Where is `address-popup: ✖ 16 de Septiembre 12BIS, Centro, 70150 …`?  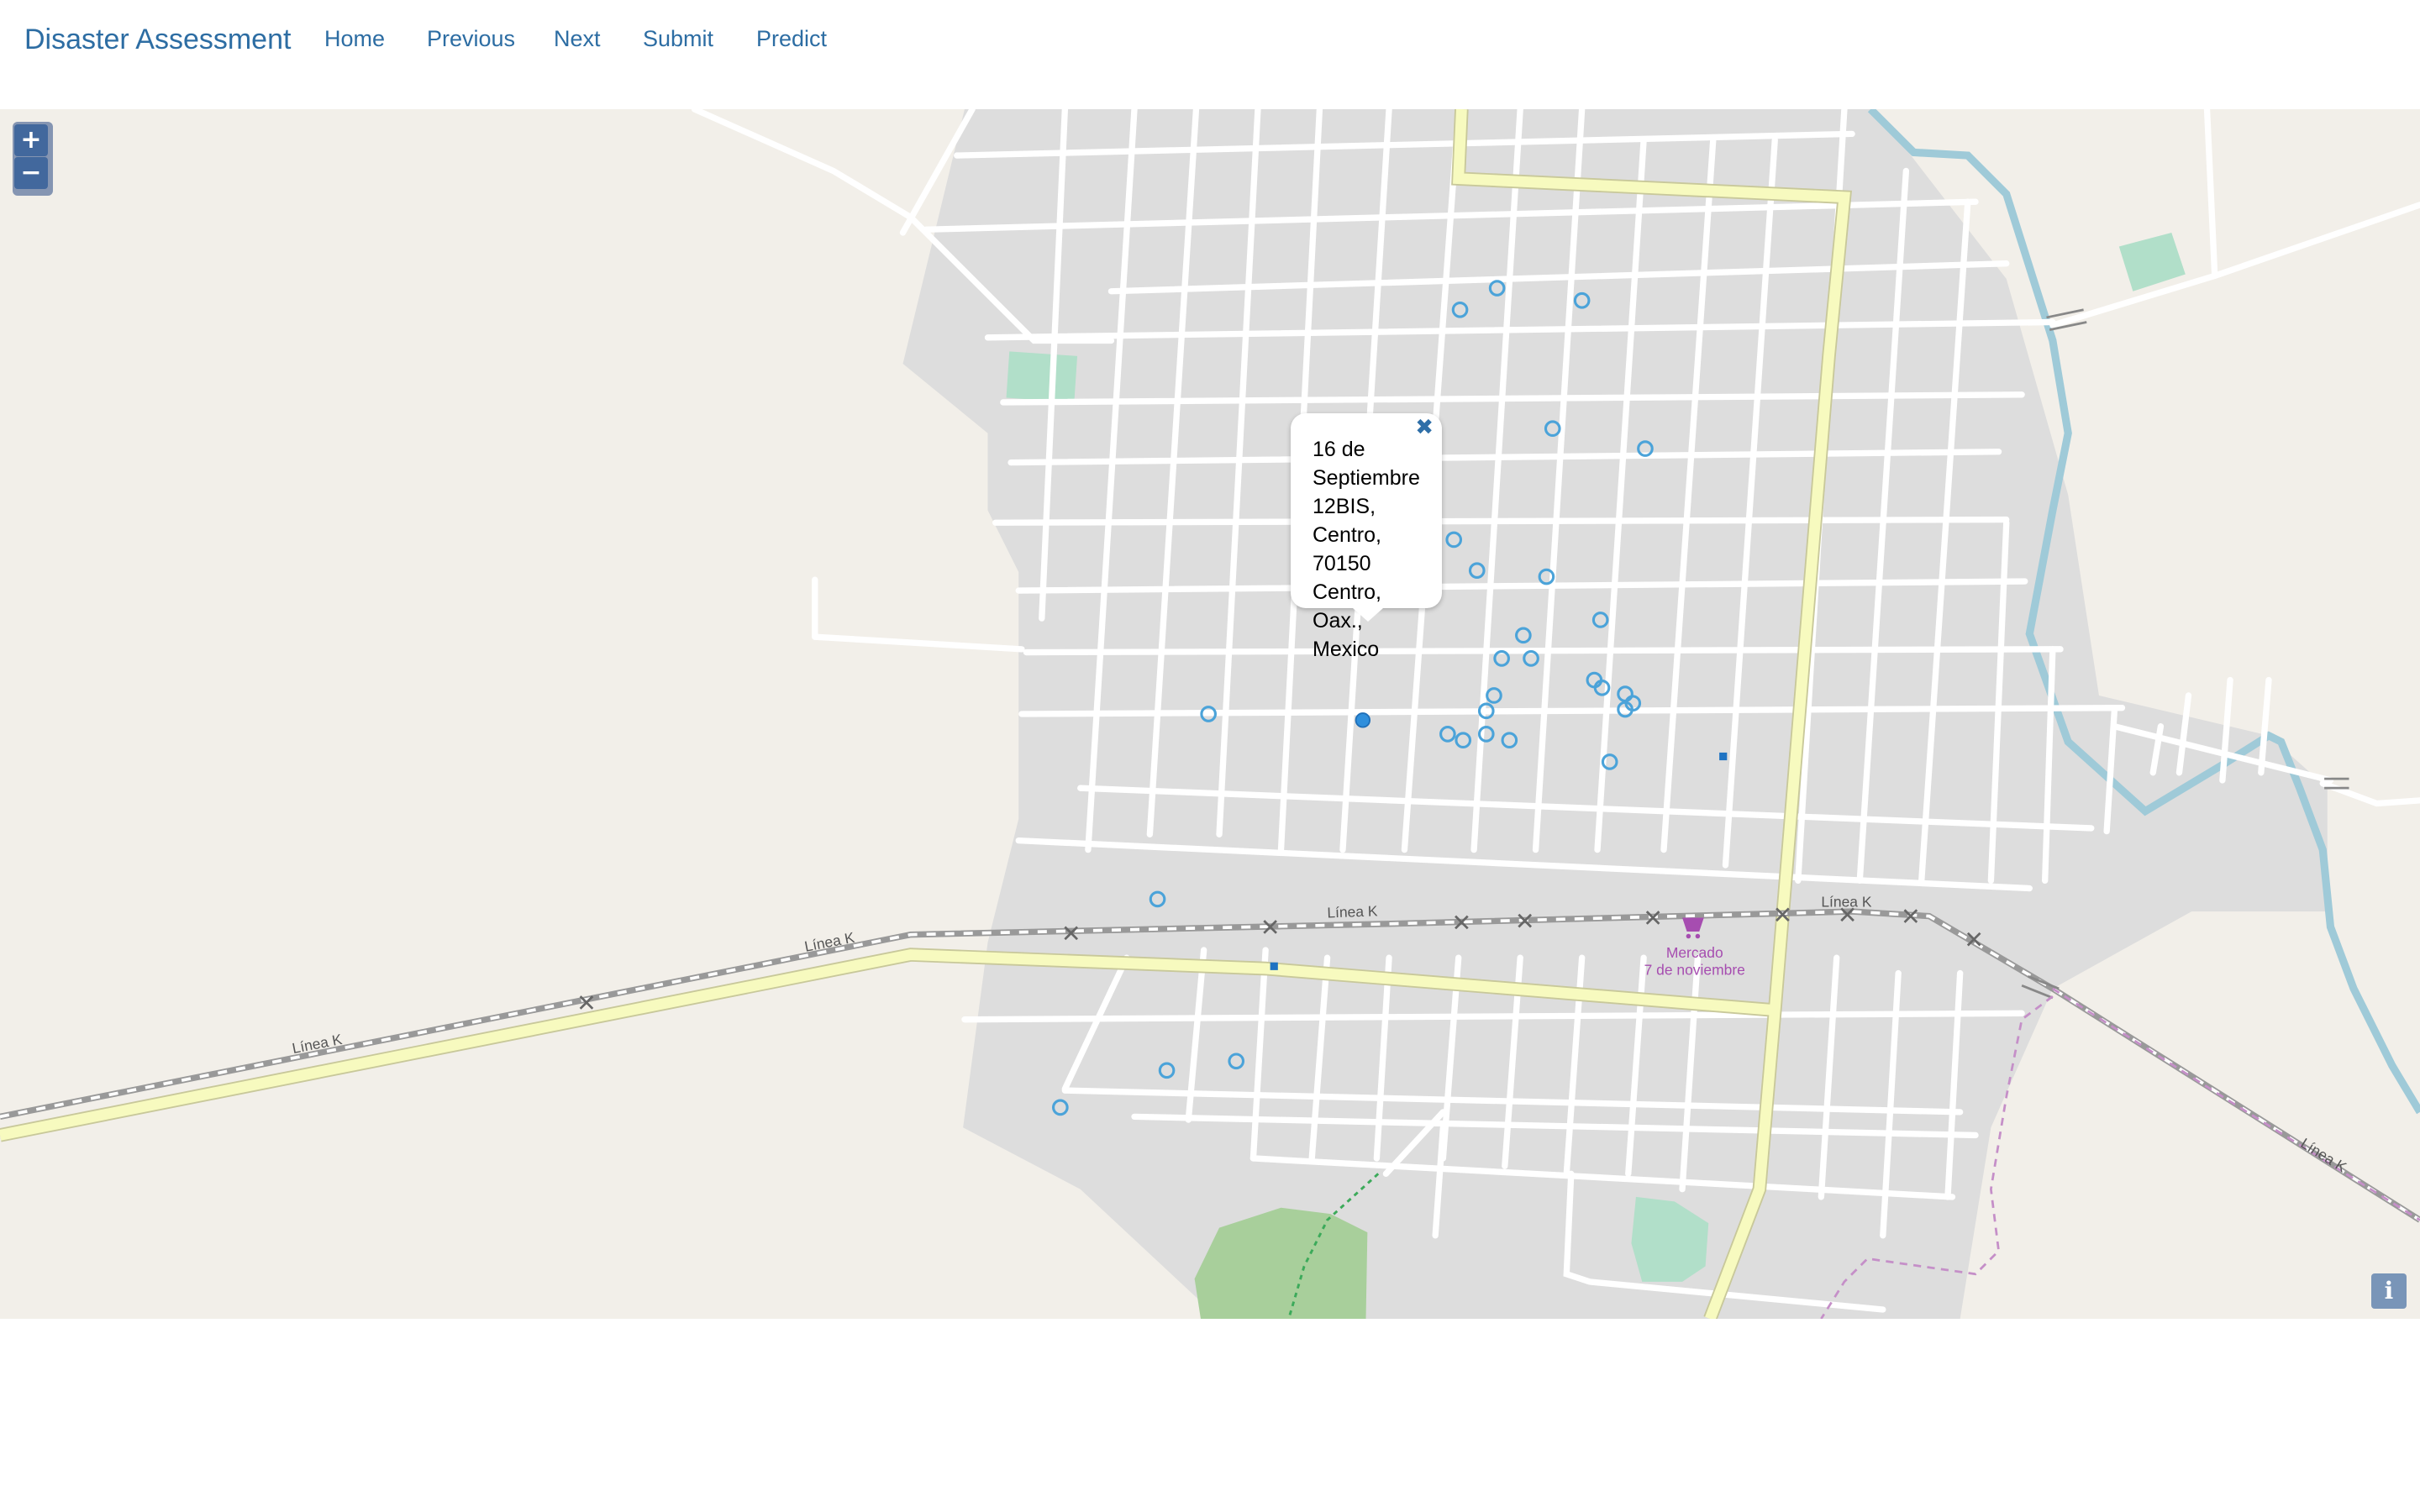
address-popup: ✖ 16 de Septiembre 12BIS, Centro, 70150 … is located at coordinates (1366, 537).